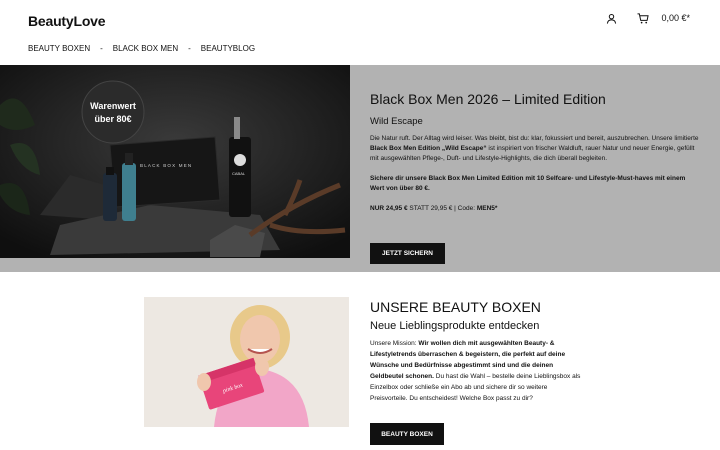 The height and width of the screenshot is (450, 720). What do you see at coordinates (228, 48) in the screenshot?
I see `nav-item-beautyblog: BEAUTYBLOG` at bounding box center [228, 48].